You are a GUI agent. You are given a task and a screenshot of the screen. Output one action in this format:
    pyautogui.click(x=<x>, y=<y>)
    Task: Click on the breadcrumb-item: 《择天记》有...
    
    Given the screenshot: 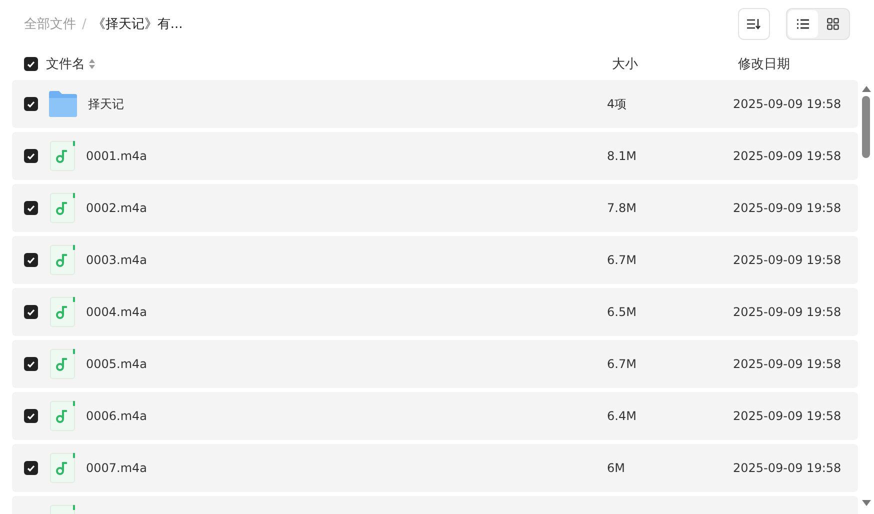 What is the action you would take?
    pyautogui.click(x=137, y=24)
    